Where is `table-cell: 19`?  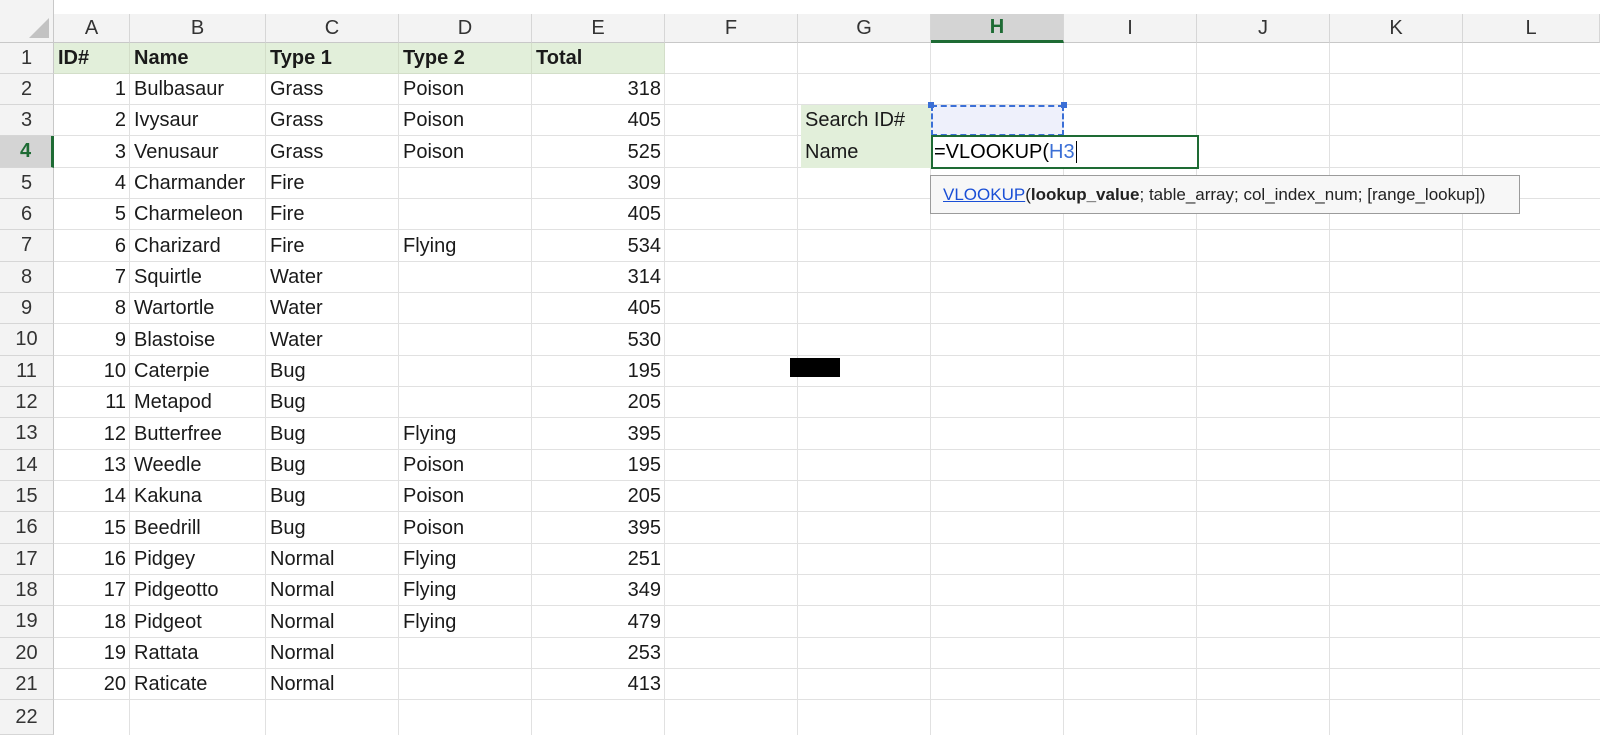
table-cell: 19 is located at coordinates (92, 653).